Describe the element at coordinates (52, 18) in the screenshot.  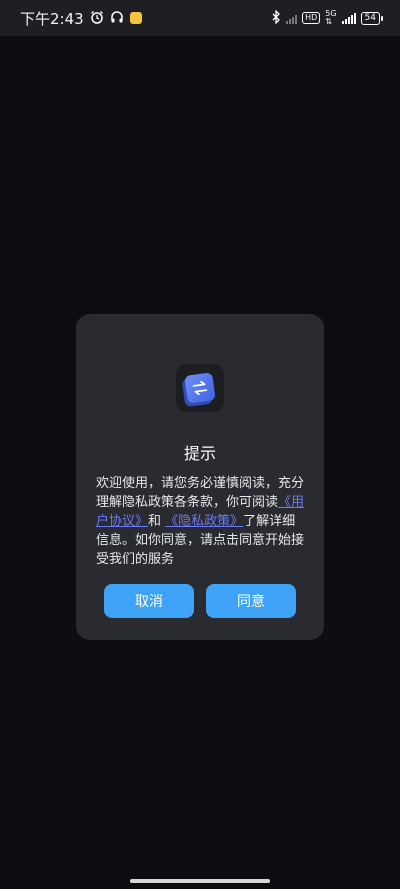
I see `status-time: 下午2:43` at that location.